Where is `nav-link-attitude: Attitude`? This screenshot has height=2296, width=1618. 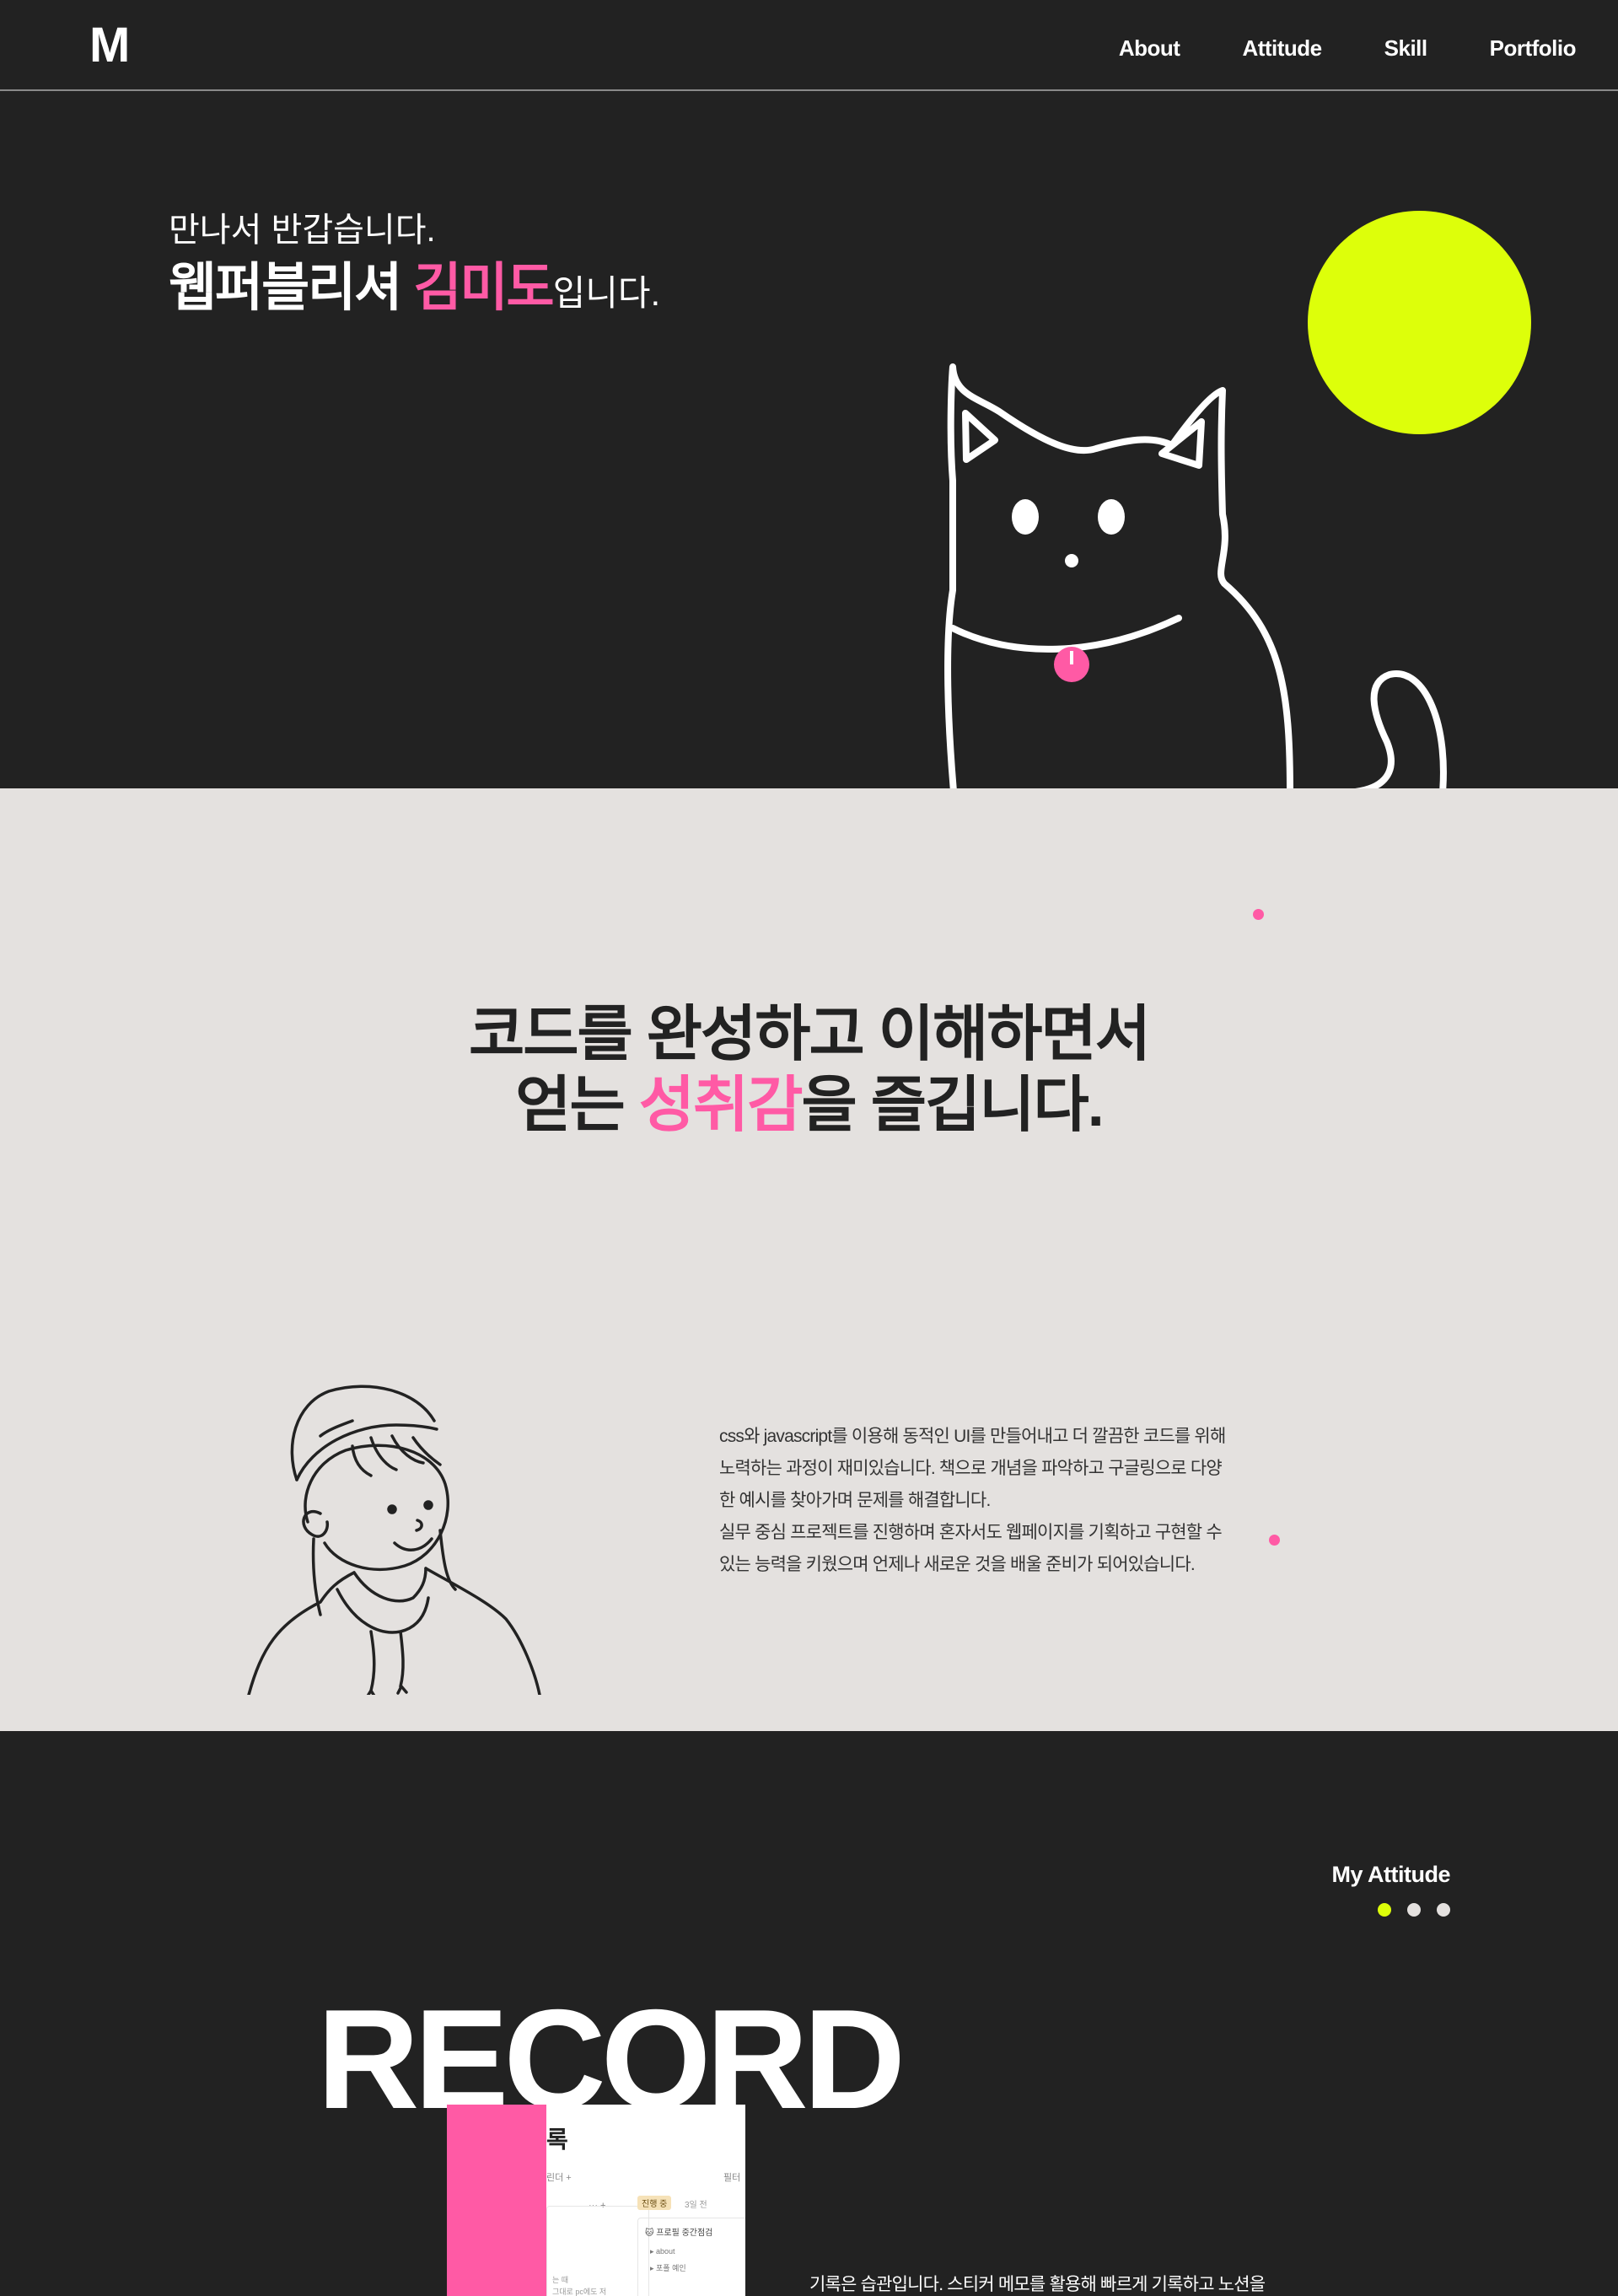 nav-link-attitude: Attitude is located at coordinates (1282, 48).